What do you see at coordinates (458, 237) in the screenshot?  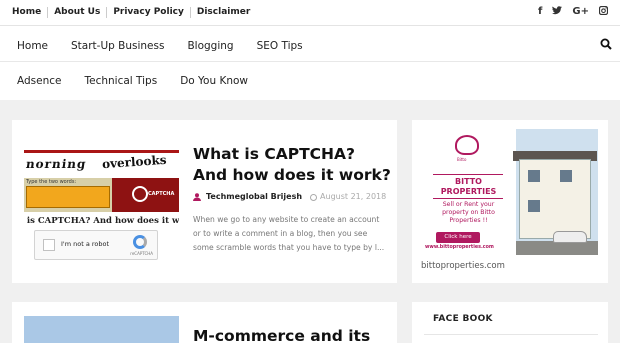 I see `ad-click-here-button: Click here` at bounding box center [458, 237].